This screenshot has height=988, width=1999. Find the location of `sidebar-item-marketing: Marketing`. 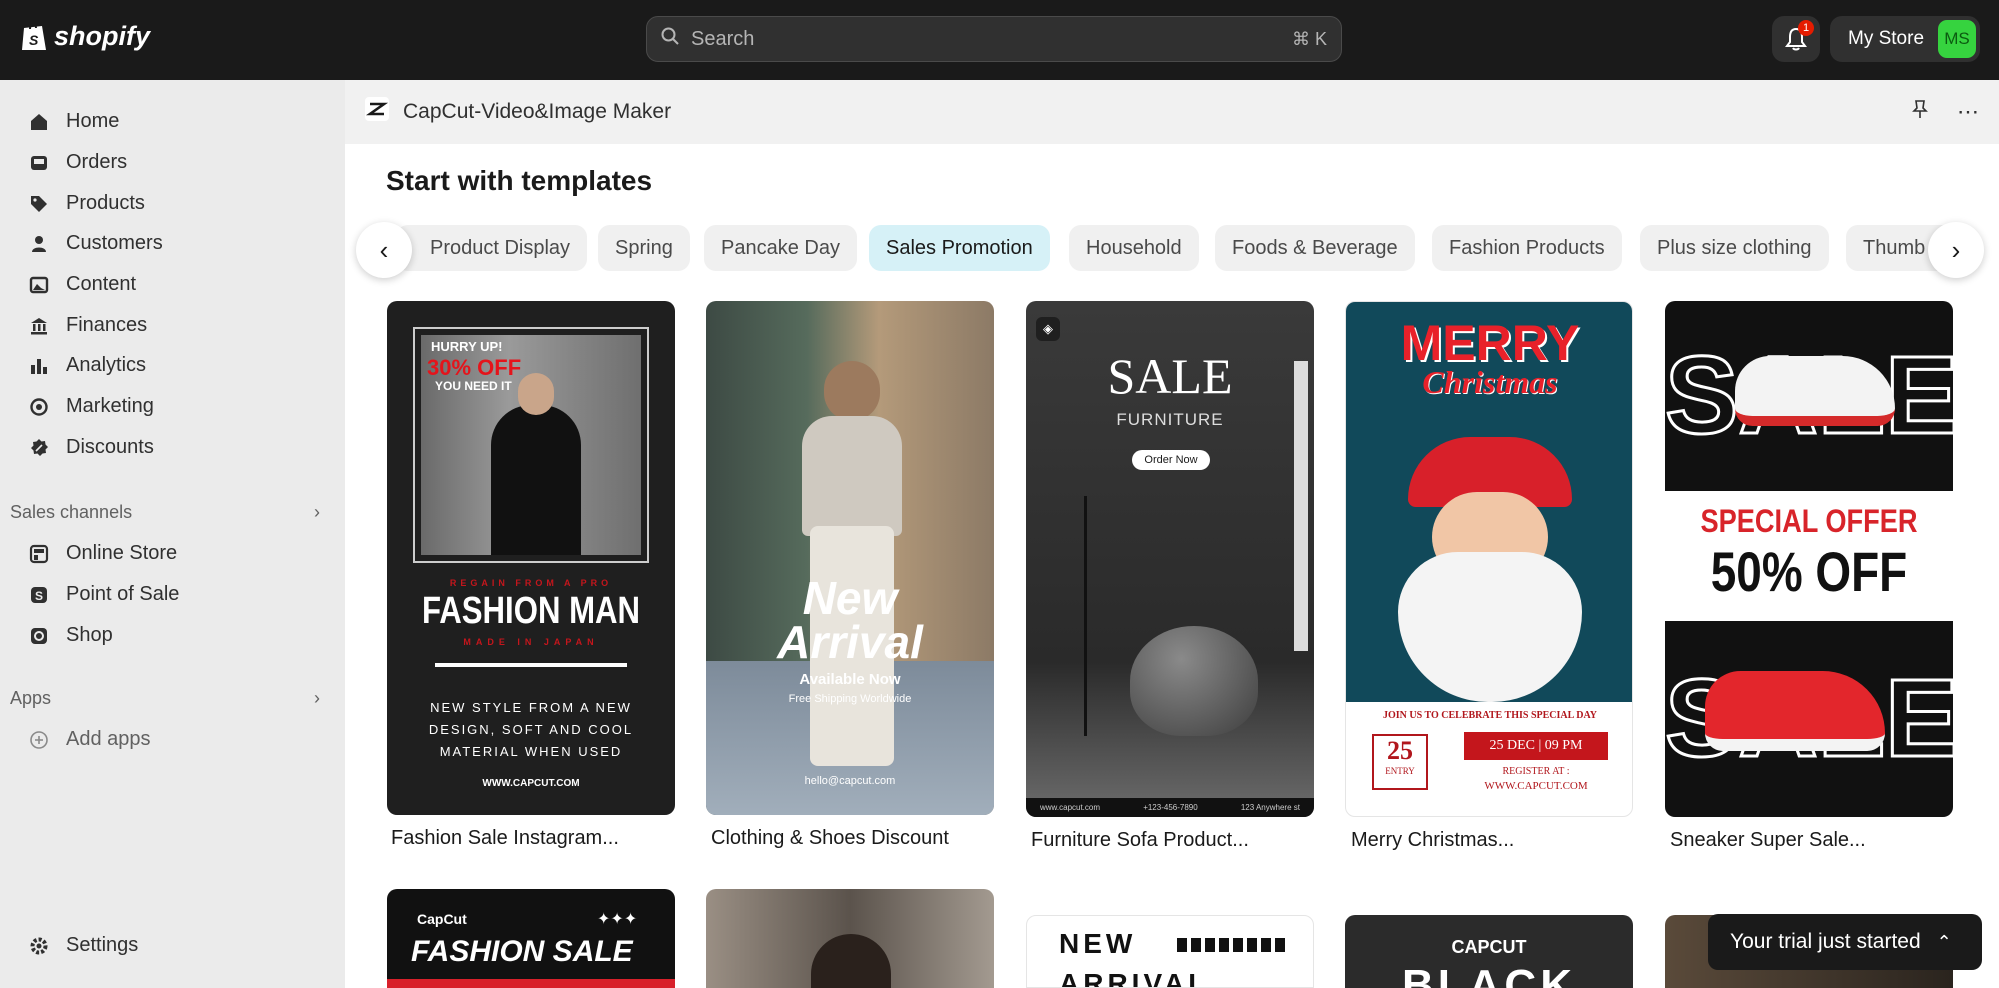

sidebar-item-marketing: Marketing is located at coordinates (91, 406).